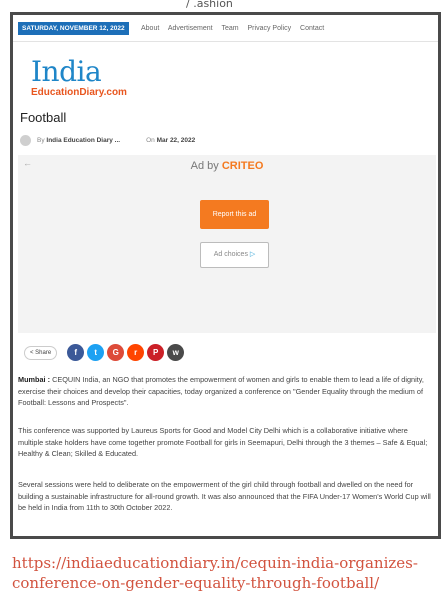 This screenshot has width=443, height=610. What do you see at coordinates (79, 92) in the screenshot?
I see `logo-subtitle: EducationDiary.com` at bounding box center [79, 92].